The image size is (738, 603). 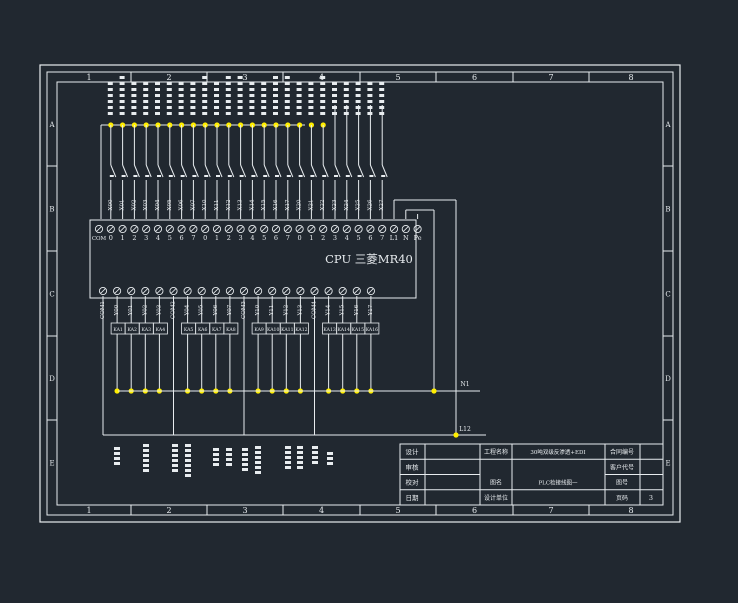 I want to click on terminal-label: 4, so click(x=158, y=238).